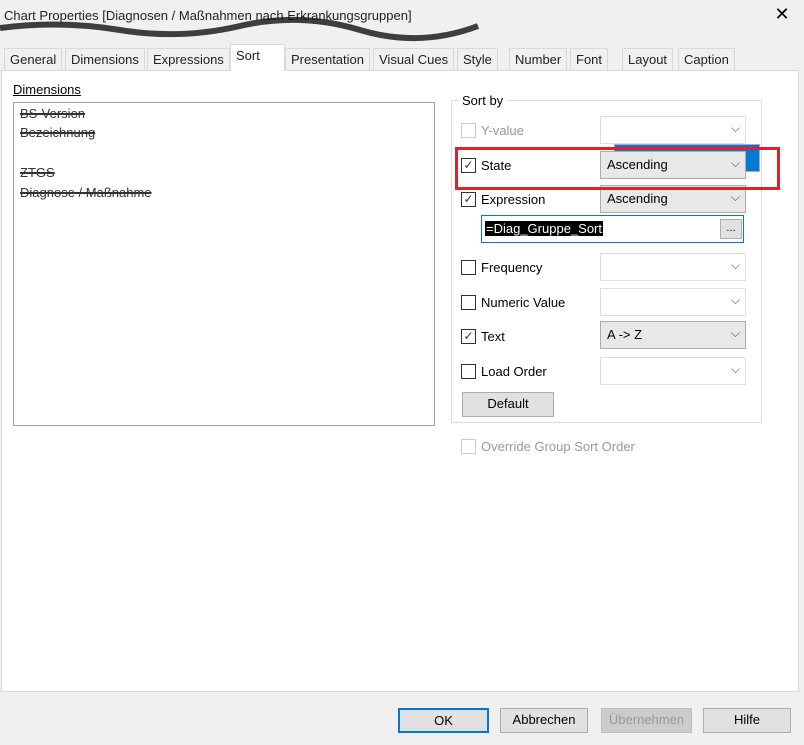 Image resolution: width=804 pixels, height=745 pixels. Describe the element at coordinates (327, 59) in the screenshot. I see `tab-presentation: Presentation` at that location.